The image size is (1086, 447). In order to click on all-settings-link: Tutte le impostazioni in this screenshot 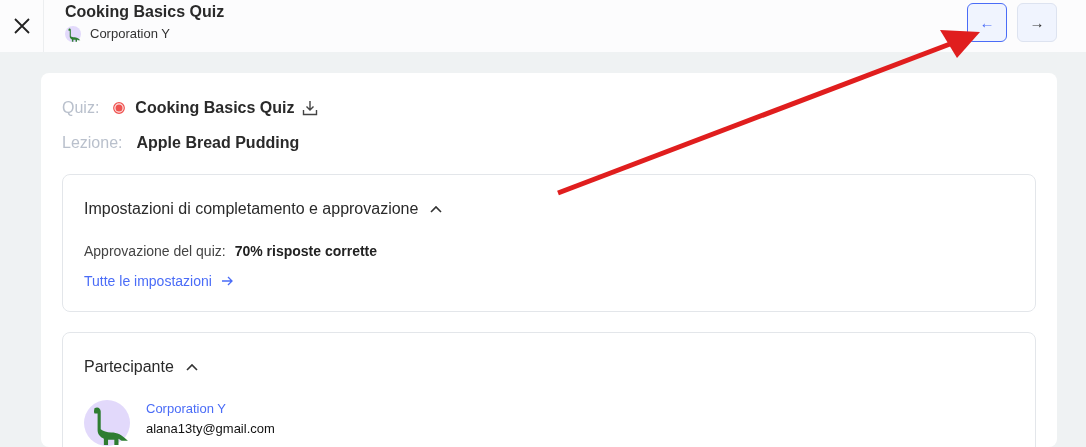, I will do `click(158, 281)`.